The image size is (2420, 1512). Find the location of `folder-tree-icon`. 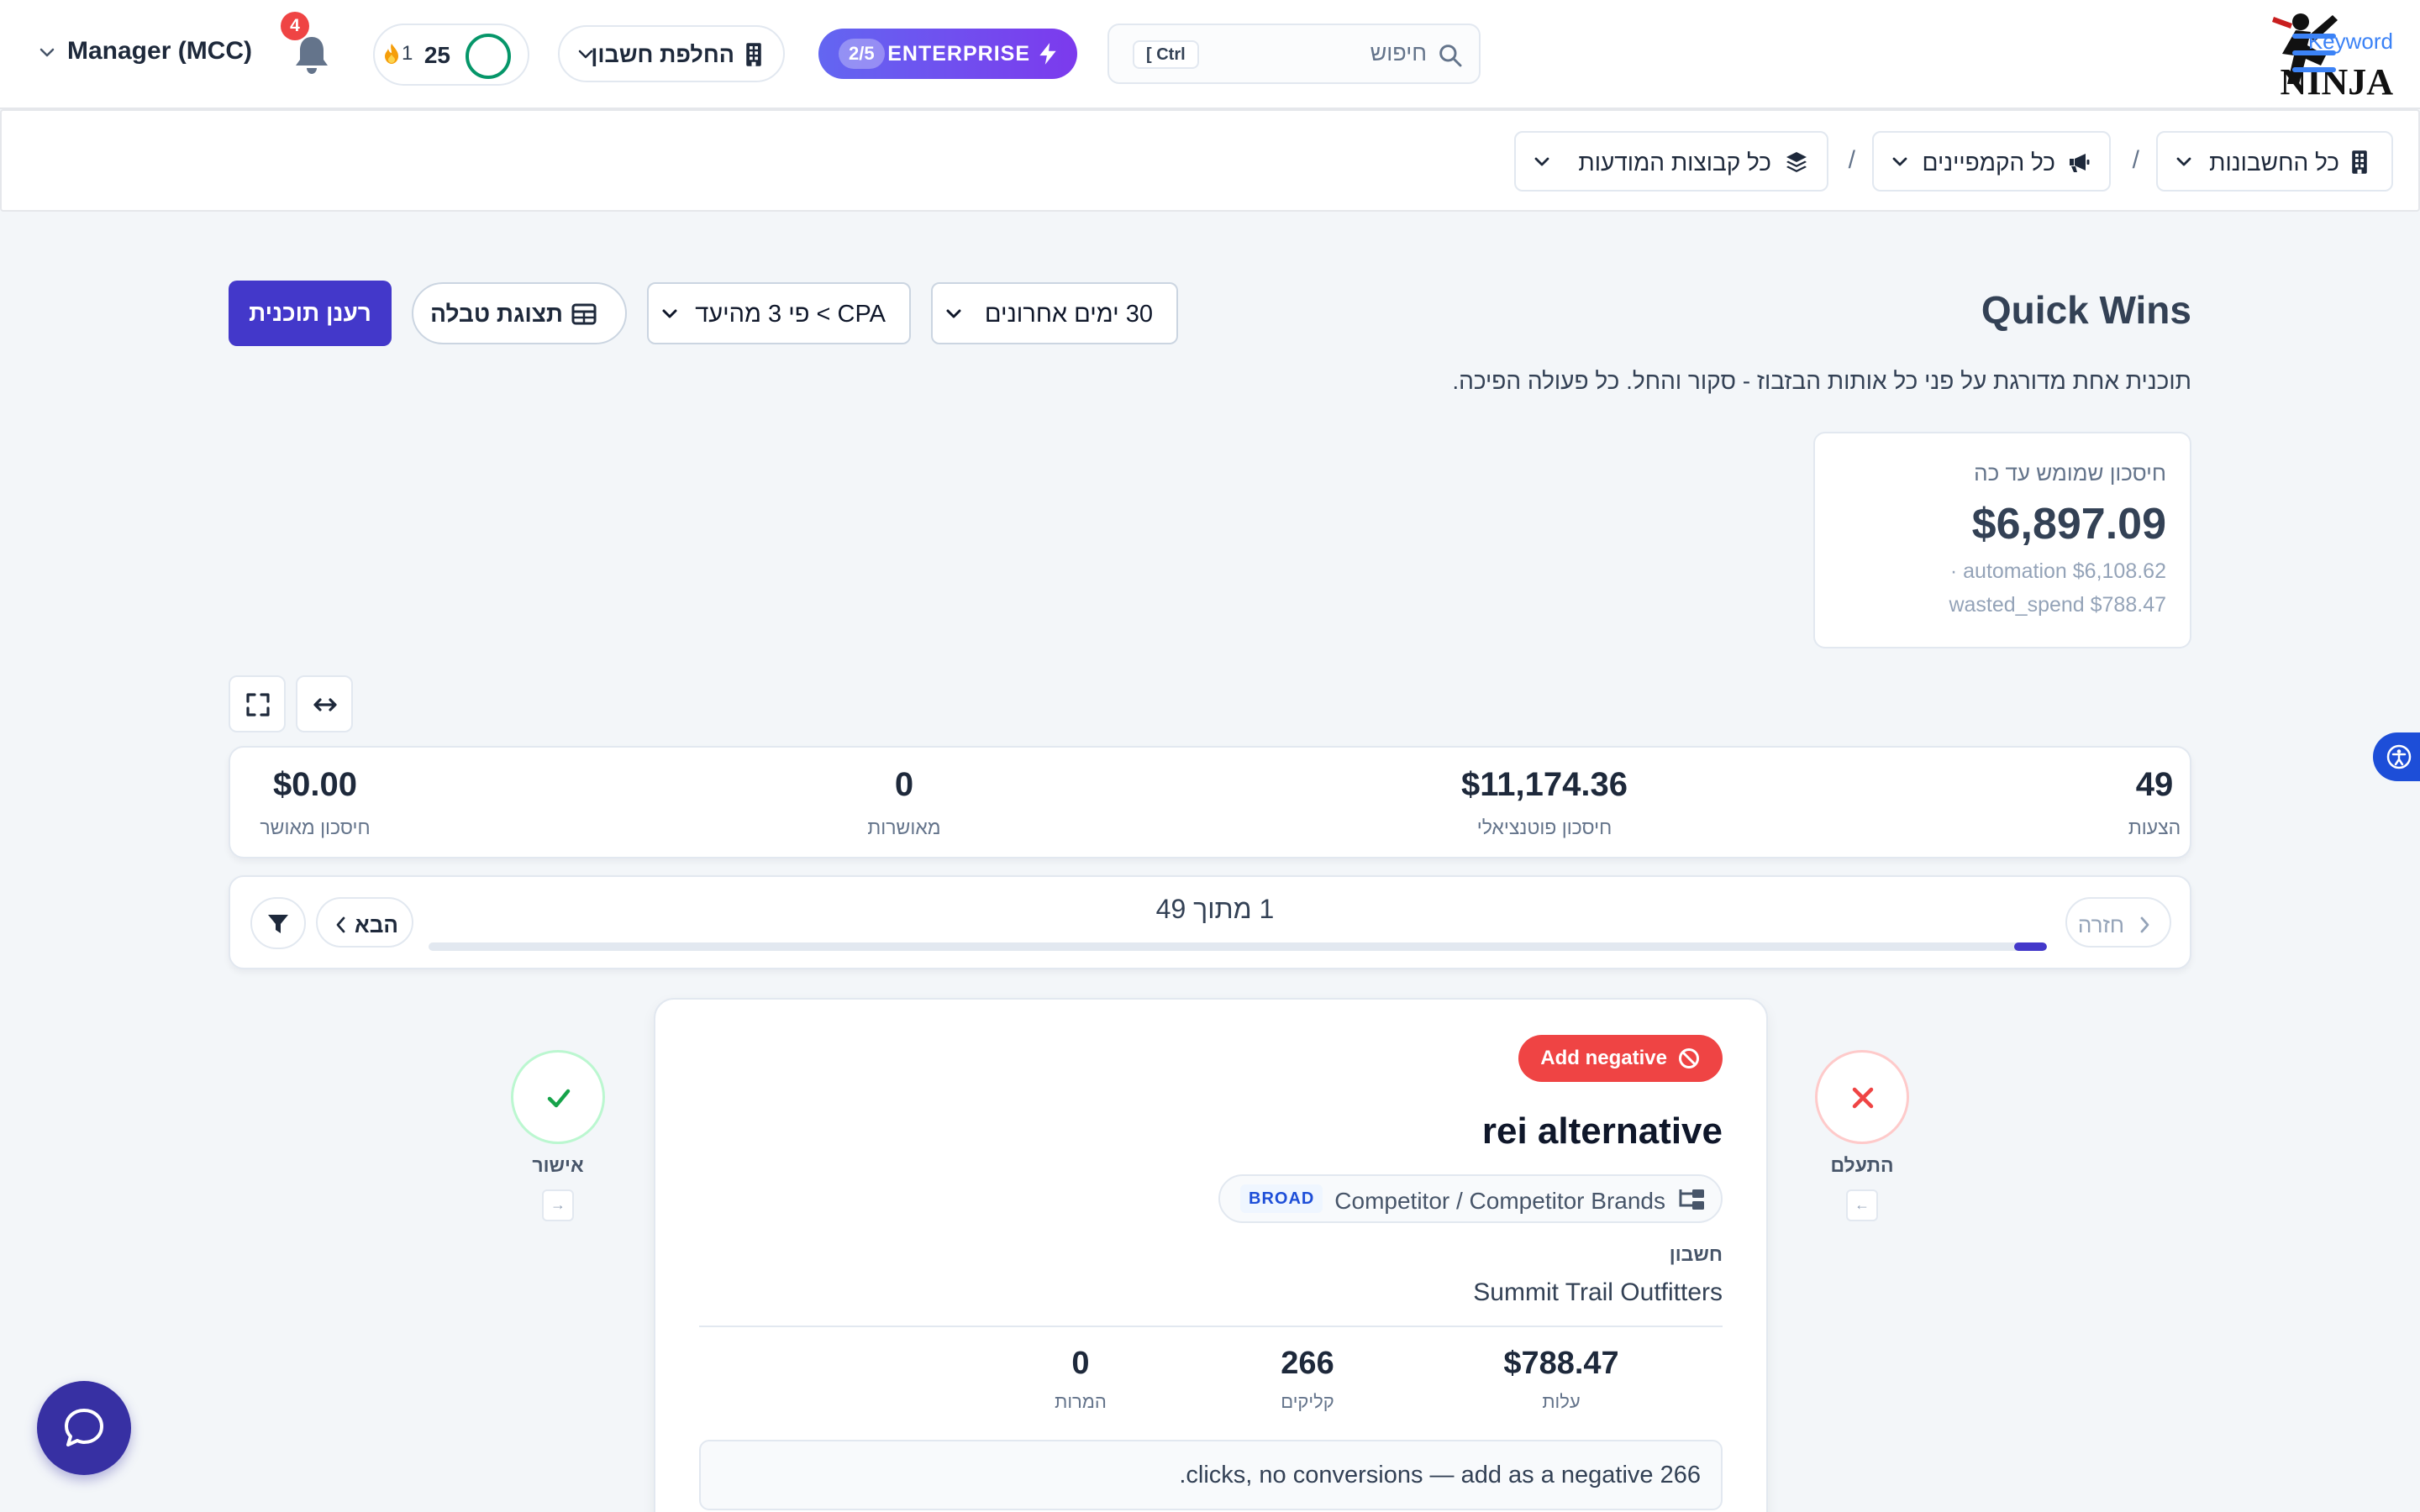

folder-tree-icon is located at coordinates (1691, 1199).